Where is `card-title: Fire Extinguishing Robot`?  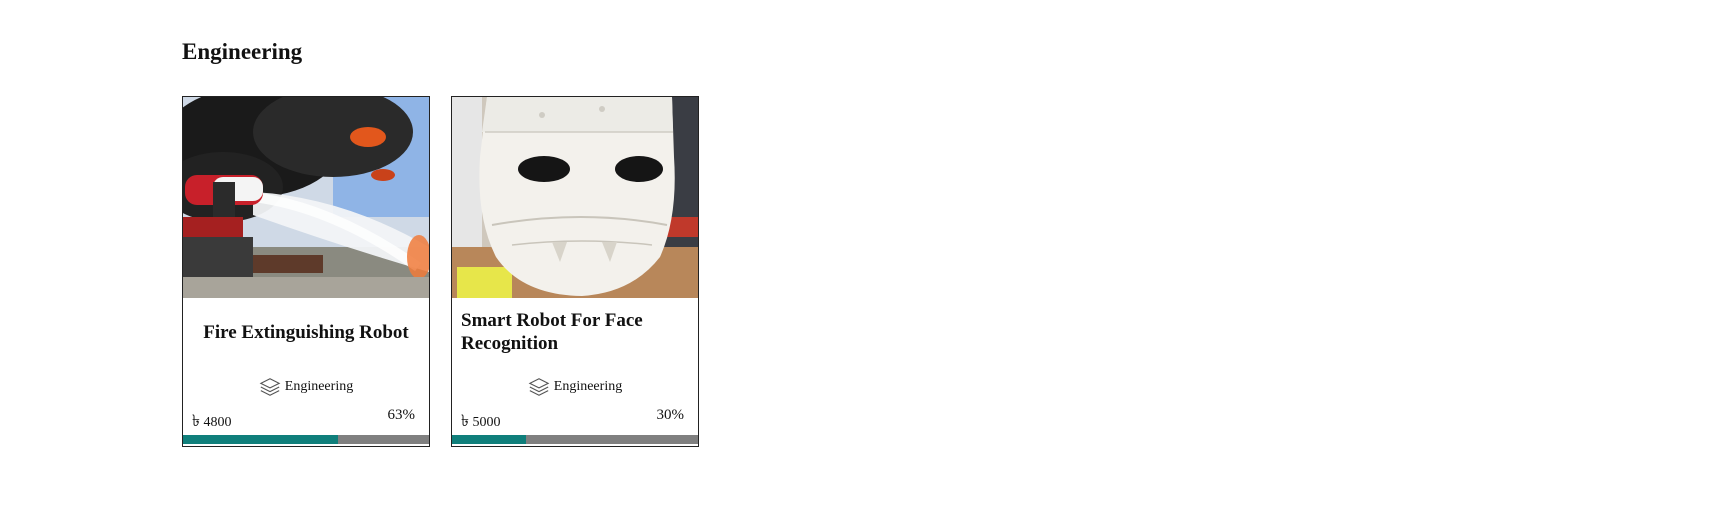
card-title: Fire Extinguishing Robot is located at coordinates (306, 332).